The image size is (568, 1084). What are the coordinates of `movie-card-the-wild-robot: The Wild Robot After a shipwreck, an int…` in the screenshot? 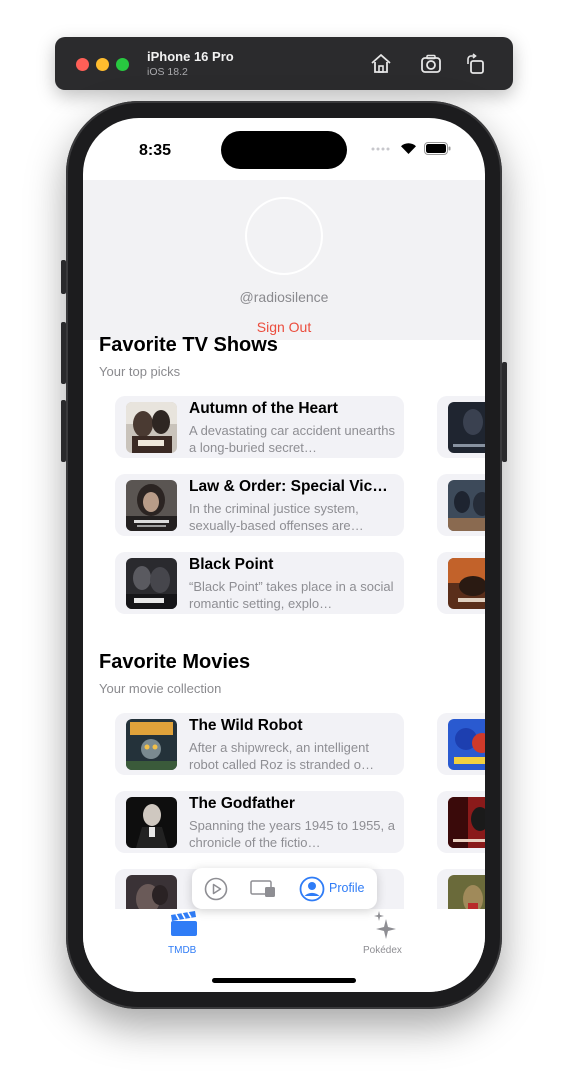 It's located at (259, 744).